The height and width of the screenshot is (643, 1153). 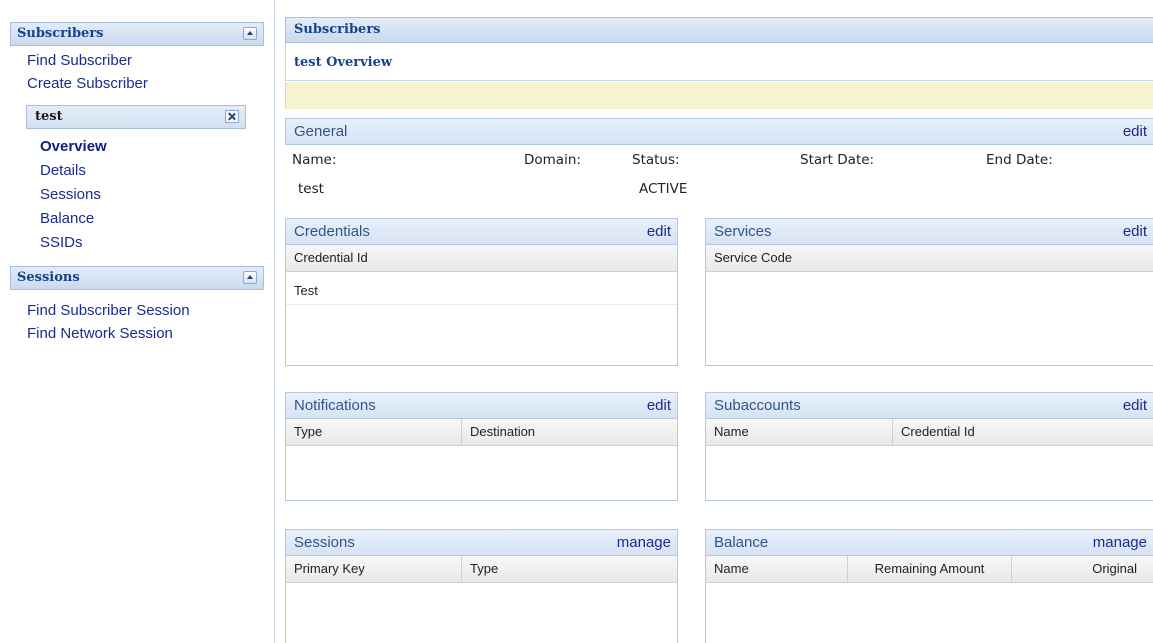 I want to click on subscriber-nav-overview: Overview, so click(x=73, y=146).